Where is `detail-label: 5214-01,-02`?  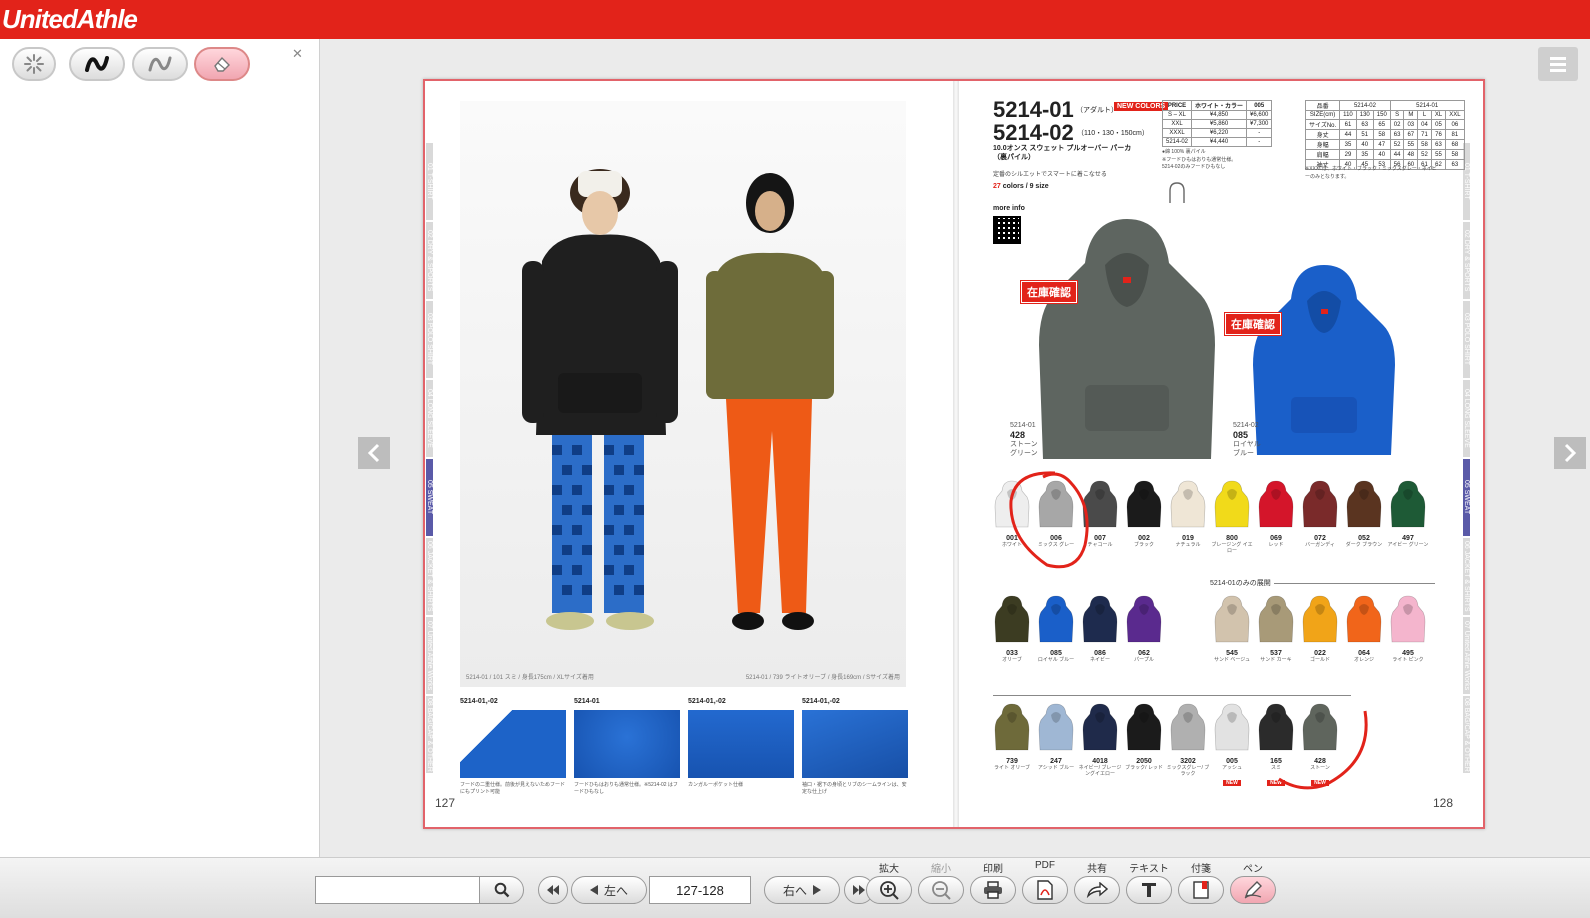
detail-label: 5214-01,-02 is located at coordinates (479, 701).